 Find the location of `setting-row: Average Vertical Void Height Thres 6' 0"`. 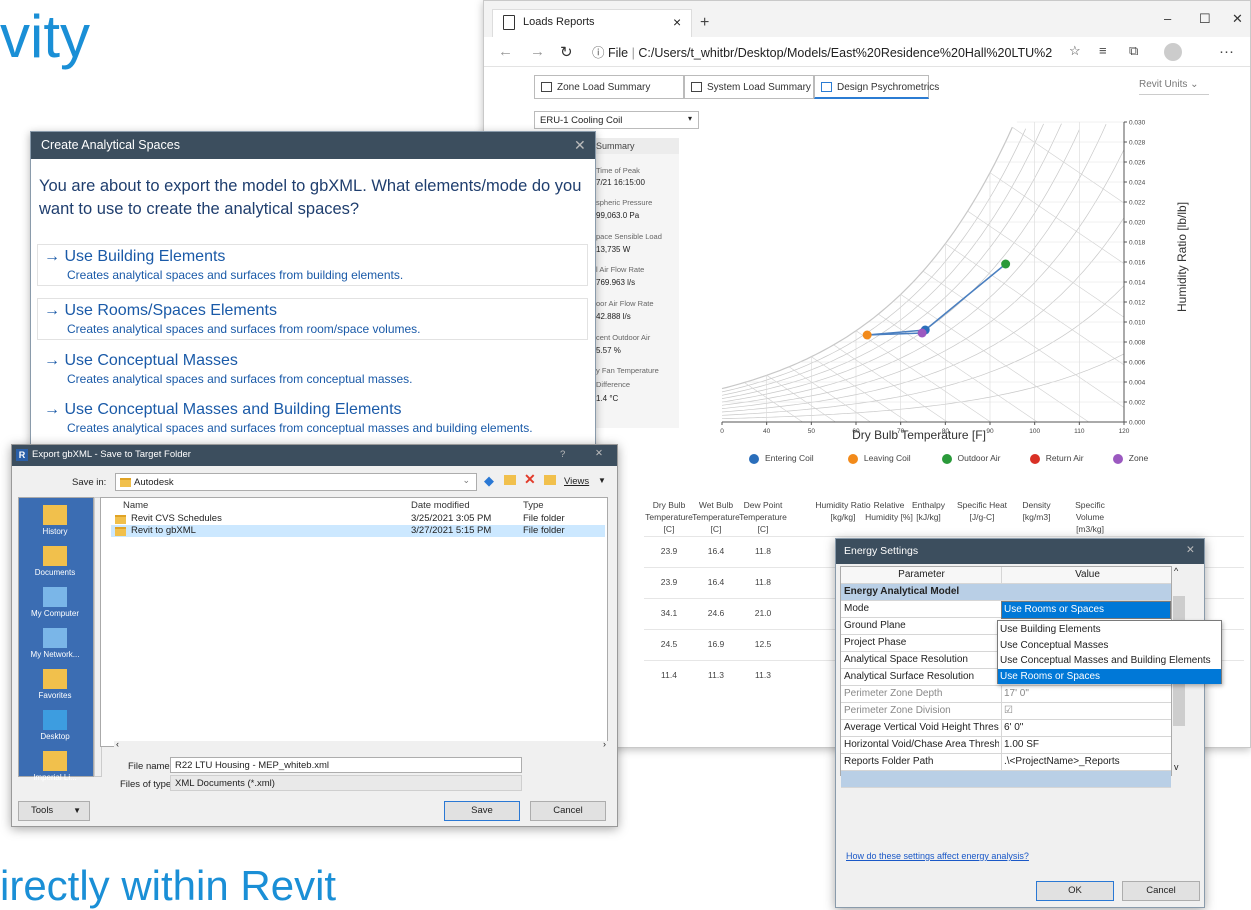

setting-row: Average Vertical Void Height Thres 6' 0" is located at coordinates (1006, 728).